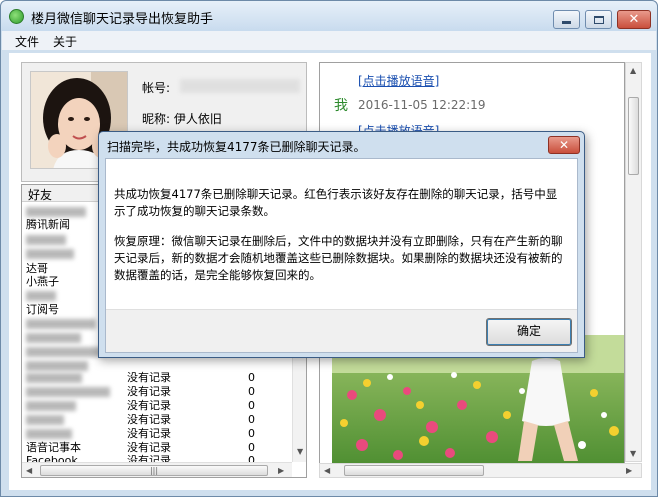  Describe the element at coordinates (42, 281) in the screenshot. I see `friend-name: 小燕子` at that location.